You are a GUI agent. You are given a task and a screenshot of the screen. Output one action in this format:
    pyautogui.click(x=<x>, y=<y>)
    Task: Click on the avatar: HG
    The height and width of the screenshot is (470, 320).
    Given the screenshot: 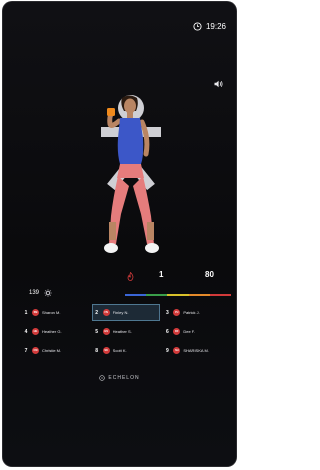 What is the action you would take?
    pyautogui.click(x=35, y=331)
    